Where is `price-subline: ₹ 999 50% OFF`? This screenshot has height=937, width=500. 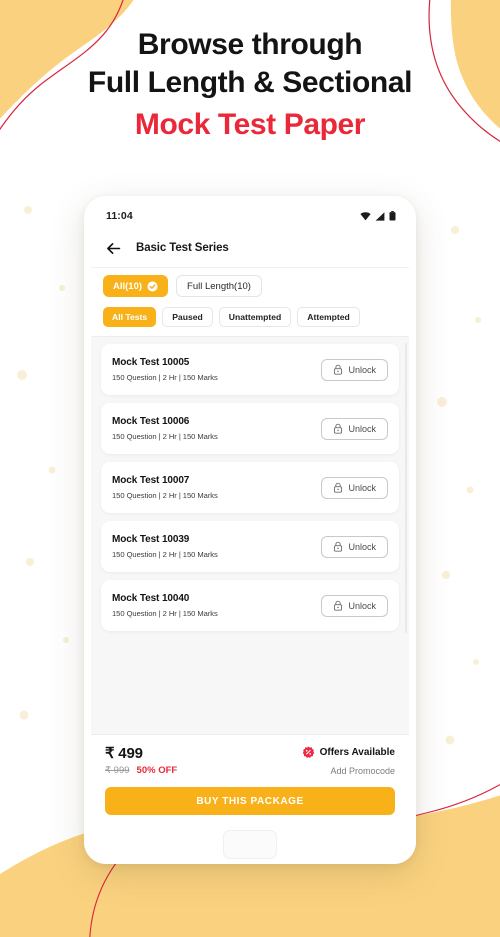
price-subline: ₹ 999 50% OFF is located at coordinates (141, 770).